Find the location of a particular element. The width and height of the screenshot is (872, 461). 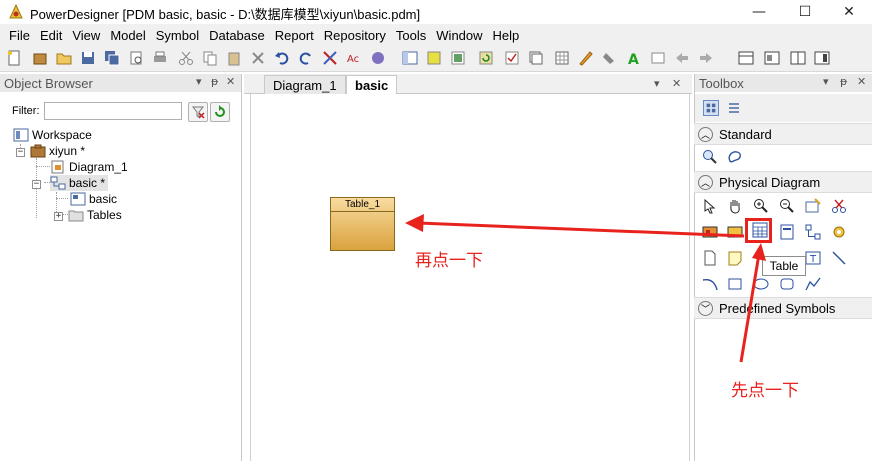

line-icon is located at coordinates (839, 258).